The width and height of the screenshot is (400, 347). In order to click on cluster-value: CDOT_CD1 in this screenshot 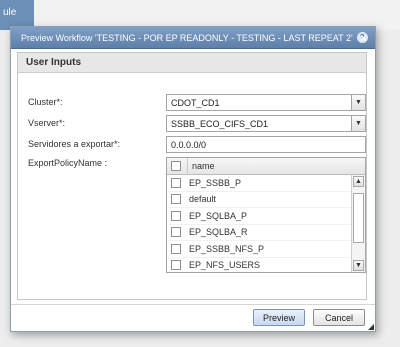, I will do `click(195, 102)`.